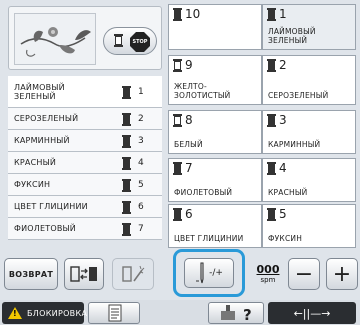 The height and width of the screenshot is (325, 360). What do you see at coordinates (85, 92) in the screenshot?
I see `list-item: ЛАЙМОВЫЙ ЗЕЛЕНЫЙ 1` at bounding box center [85, 92].